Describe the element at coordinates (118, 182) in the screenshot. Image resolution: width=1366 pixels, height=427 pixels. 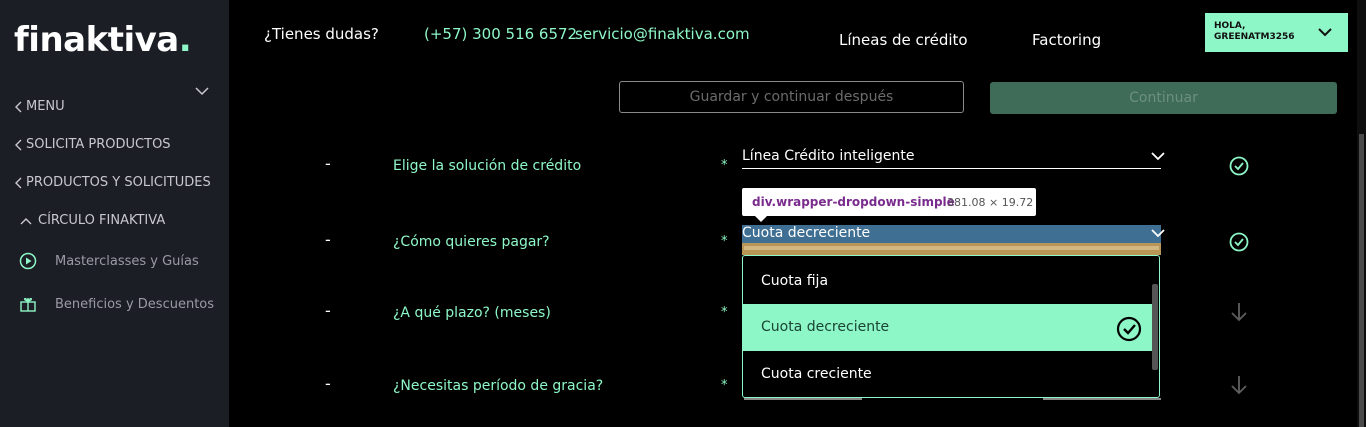
I see `sidebar-item-label: PRODUCTOS Y SOLICITUDES` at that location.